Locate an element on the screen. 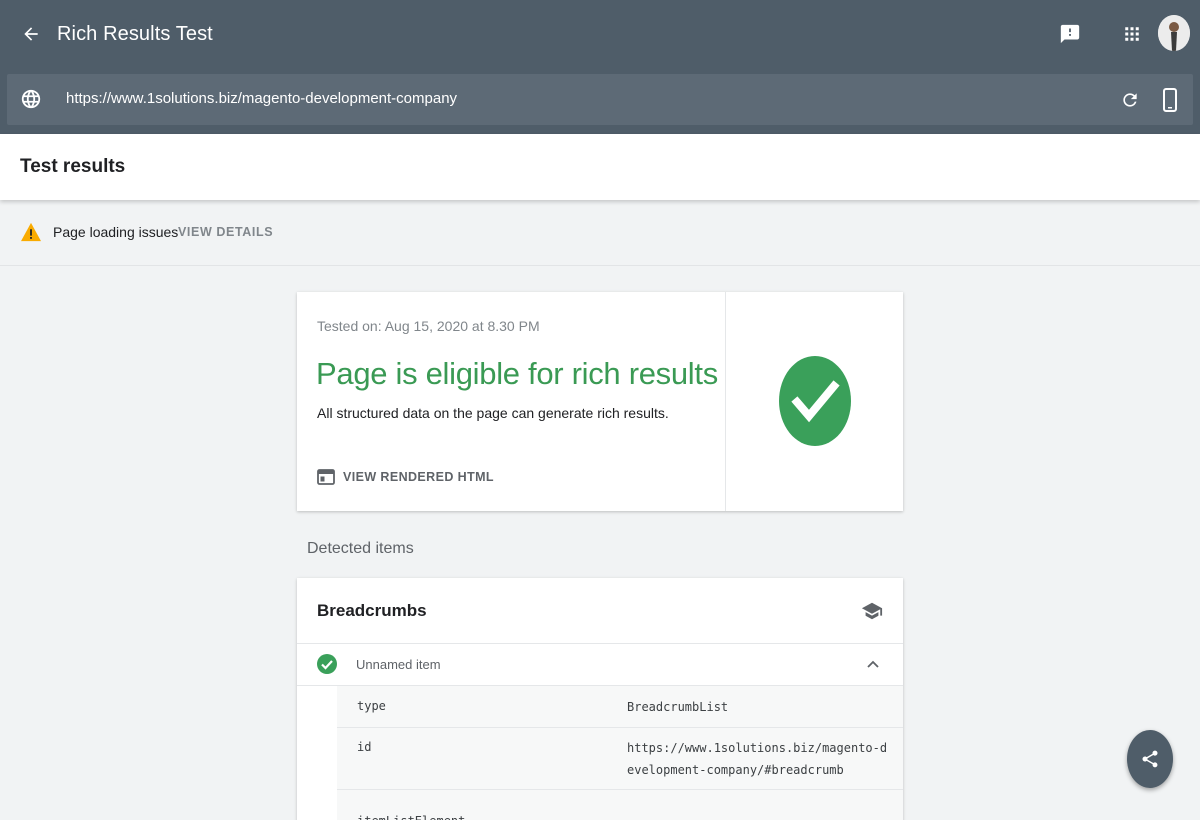  property-row: itemListElement is located at coordinates (620, 805).